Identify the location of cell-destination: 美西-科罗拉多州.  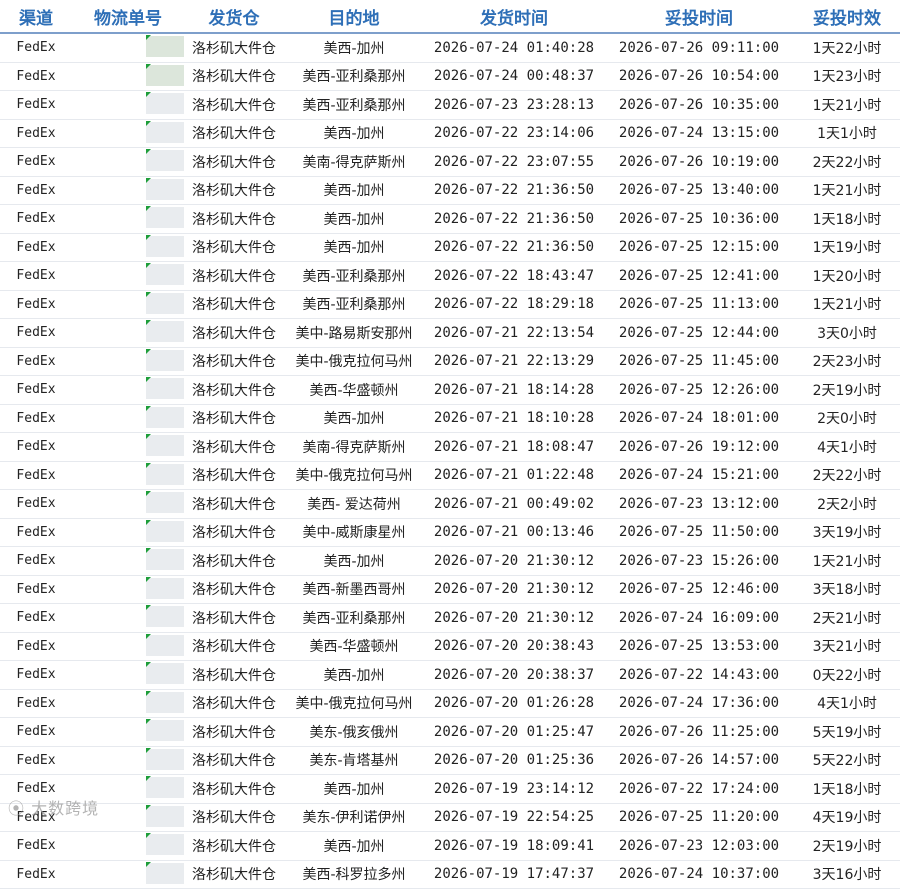
(354, 874).